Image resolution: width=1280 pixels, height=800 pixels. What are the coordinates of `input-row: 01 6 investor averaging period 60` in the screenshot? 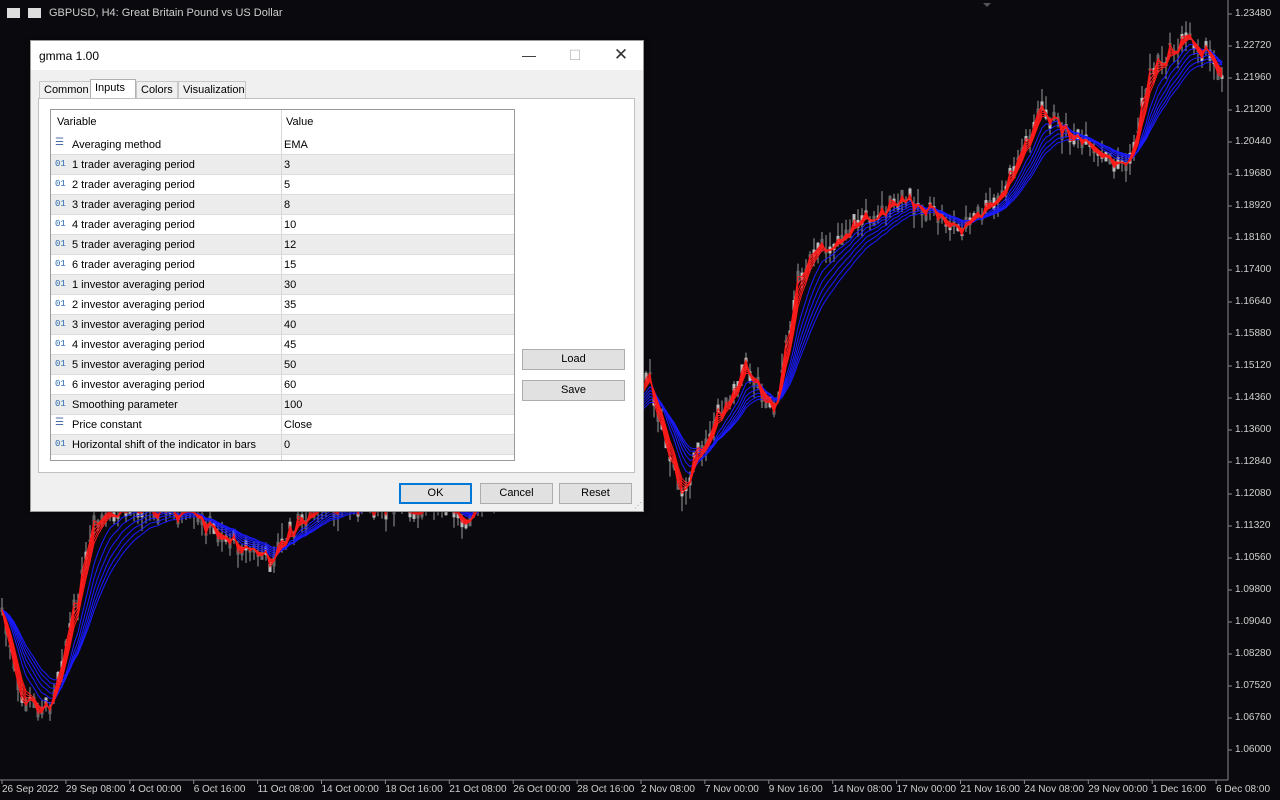 It's located at (282, 385).